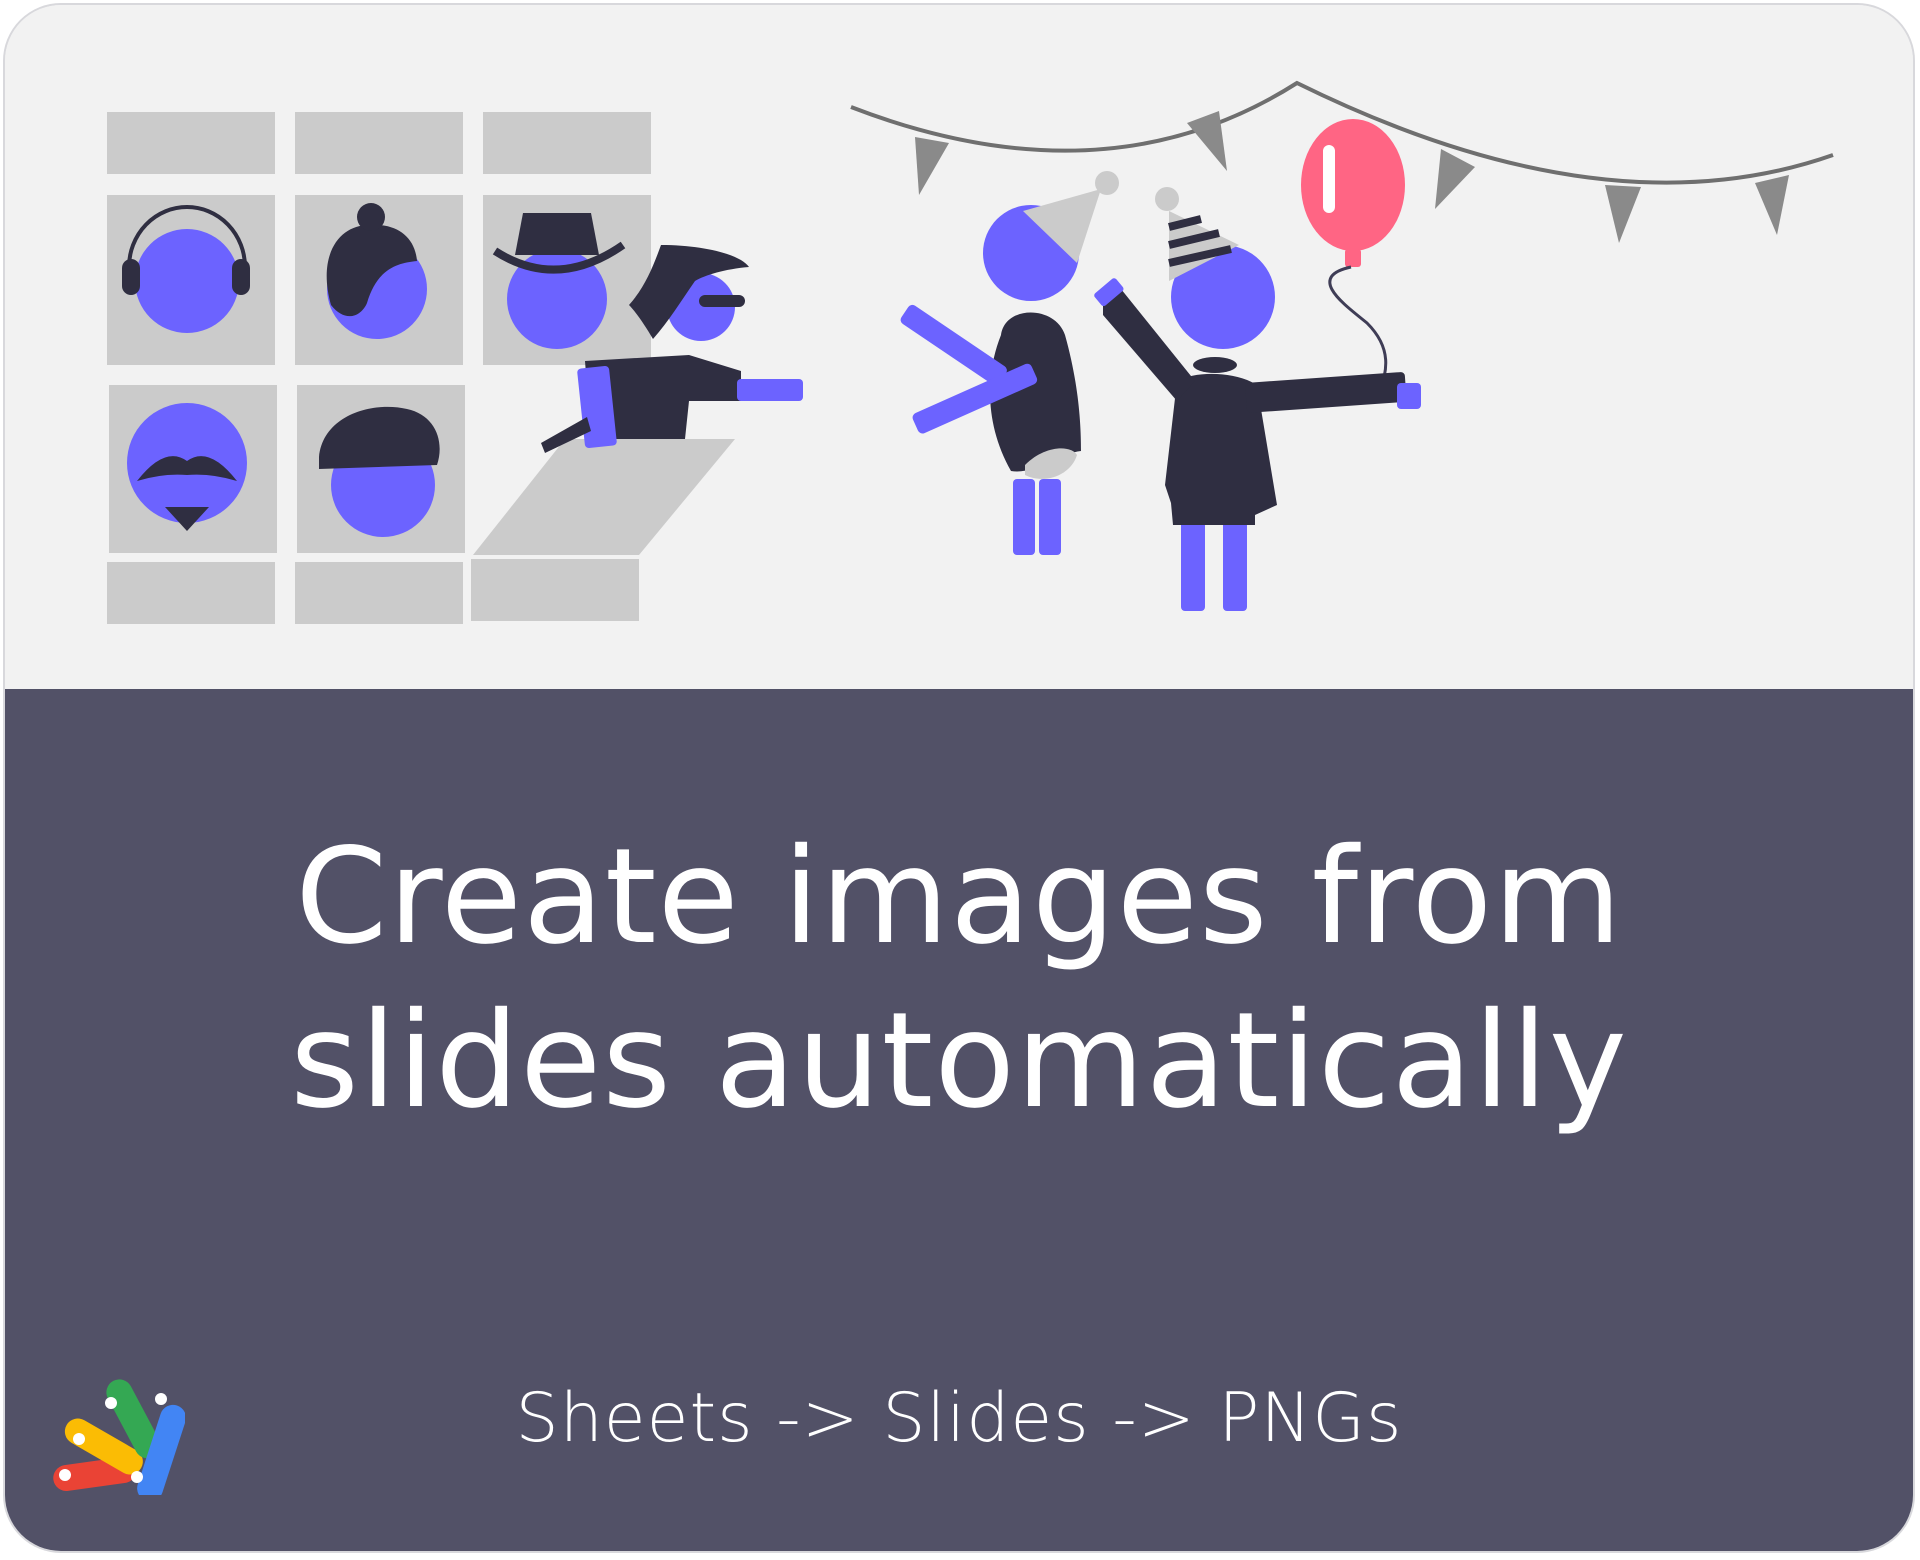 This screenshot has height=1560, width=1920. Describe the element at coordinates (1257, 399) in the screenshot. I see `party-person-right-icon` at that location.